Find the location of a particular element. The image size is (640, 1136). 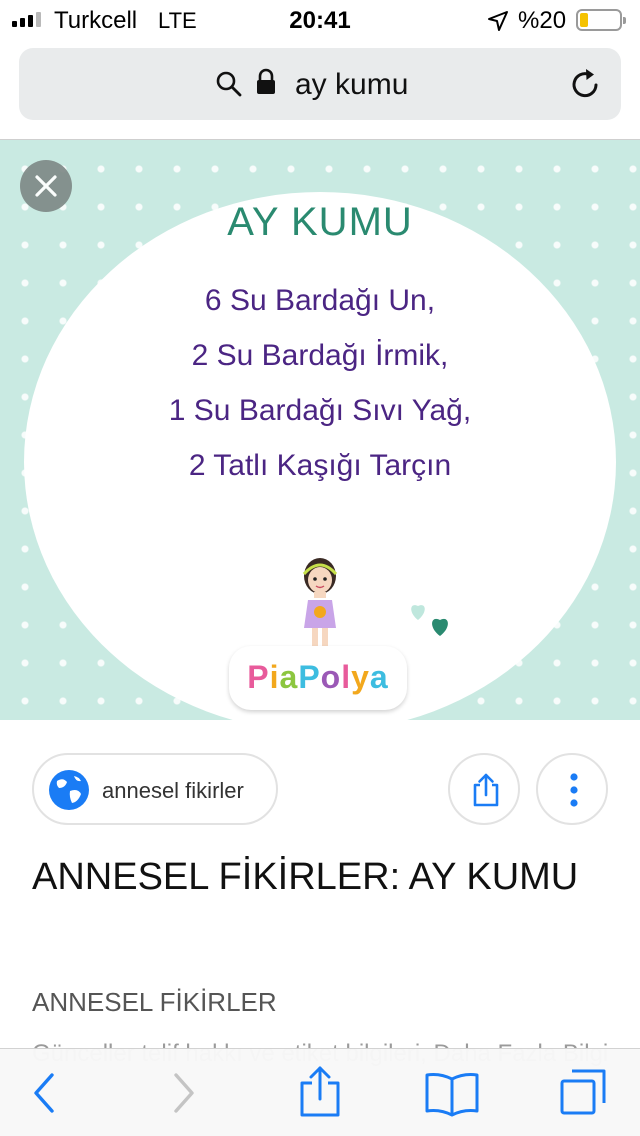

hearts-decoration is located at coordinates (429, 620).